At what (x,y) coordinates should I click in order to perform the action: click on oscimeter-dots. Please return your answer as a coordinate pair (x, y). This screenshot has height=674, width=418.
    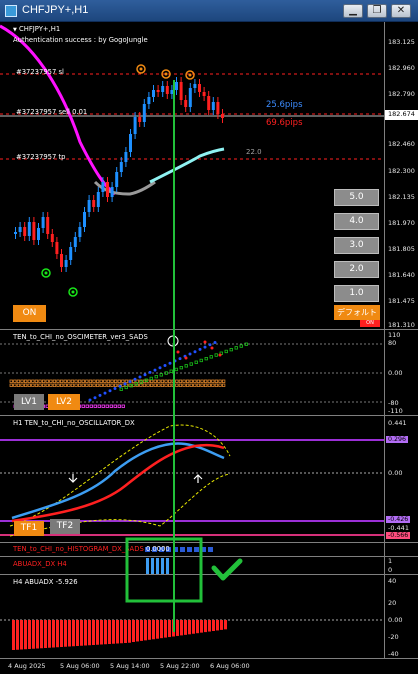
    Looking at the image, I should click on (128, 374).